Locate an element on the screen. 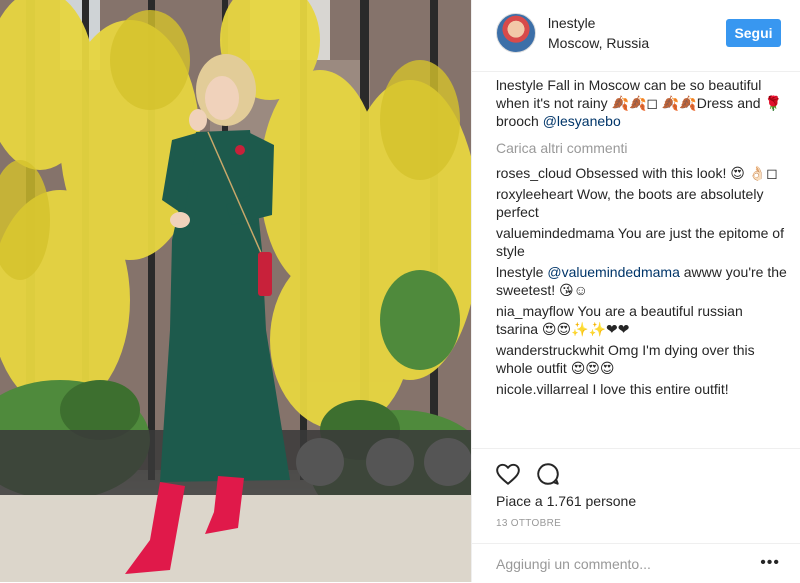 This screenshot has height=583, width=800. post-author-username: lnestyle is located at coordinates (571, 23).